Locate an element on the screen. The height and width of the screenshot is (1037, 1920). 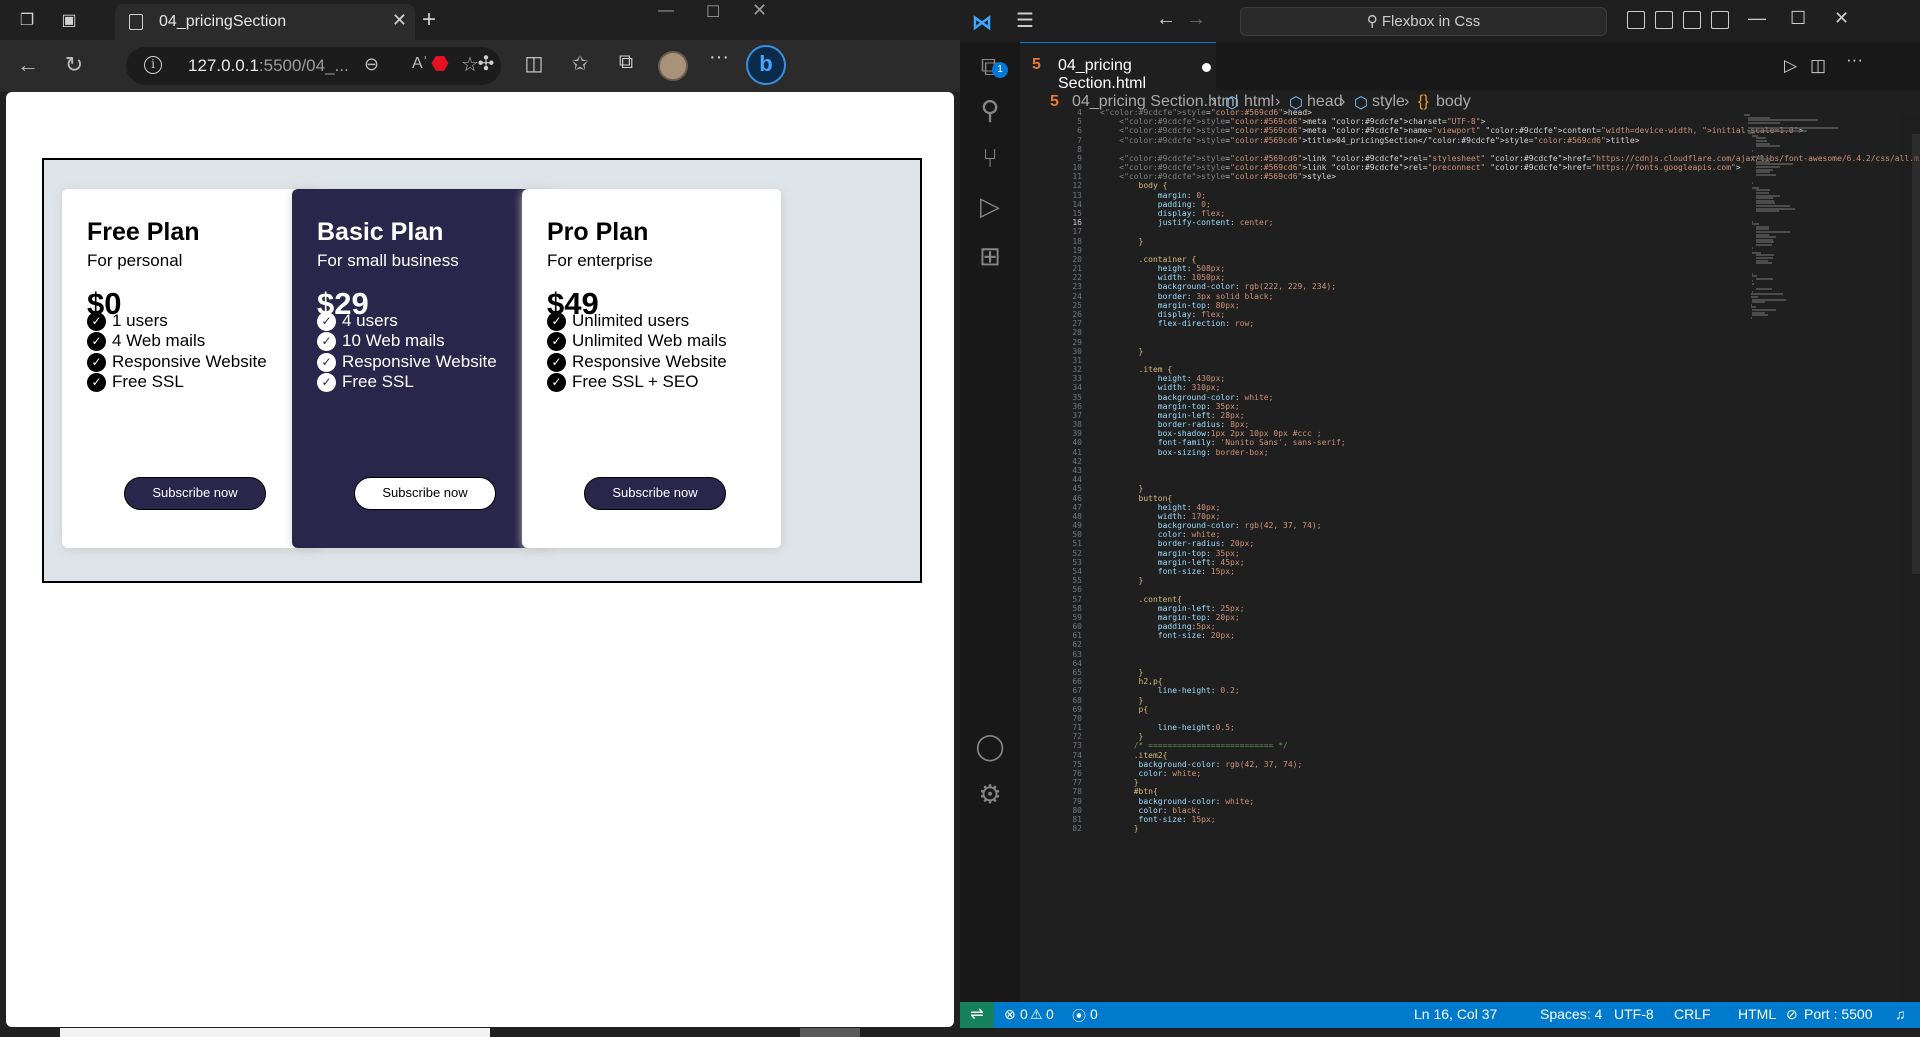
code-line: border: 3px solid black; is located at coordinates (1187, 296).